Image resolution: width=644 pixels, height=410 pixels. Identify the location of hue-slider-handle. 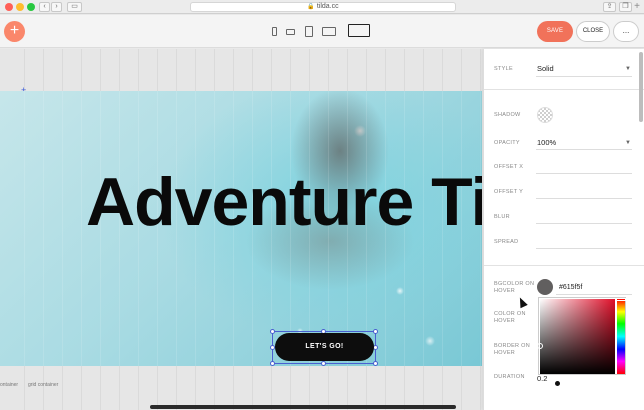
(621, 299).